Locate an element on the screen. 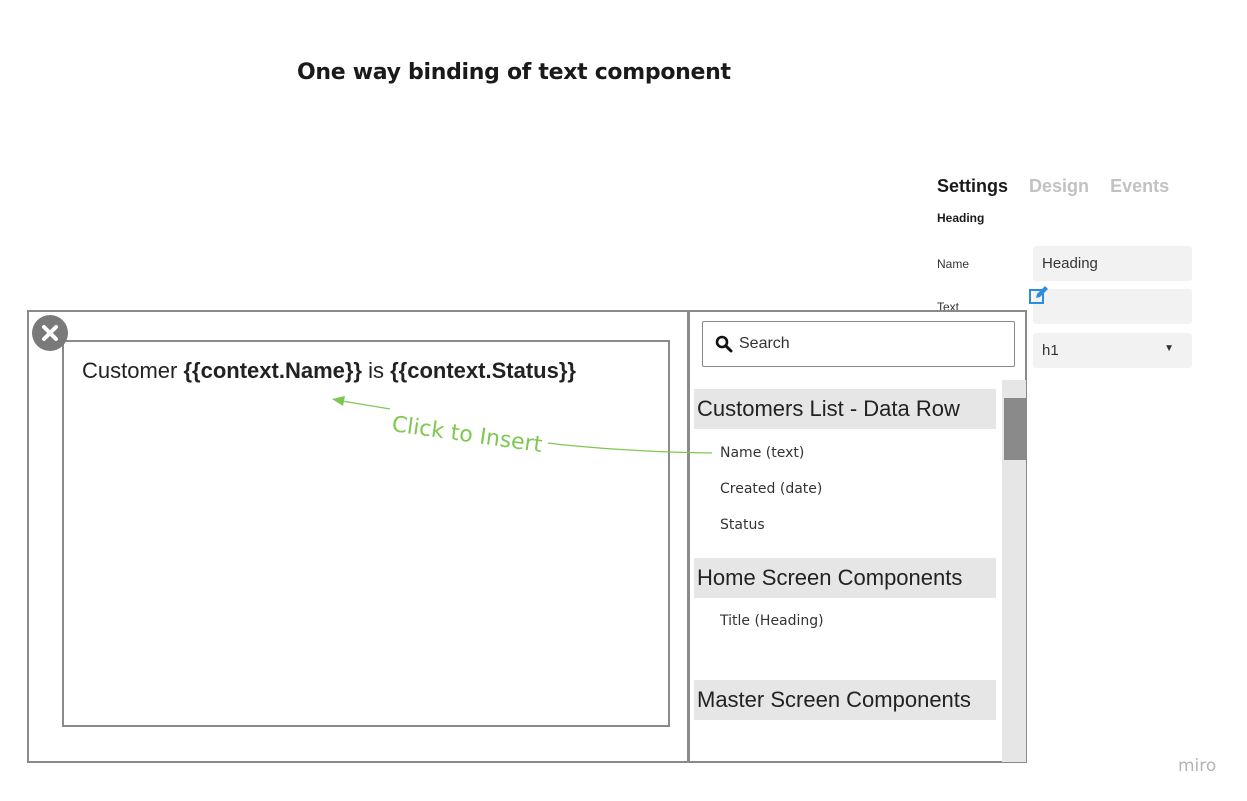 This screenshot has width=1247, height=801. search-placeholder: Search is located at coordinates (764, 343).